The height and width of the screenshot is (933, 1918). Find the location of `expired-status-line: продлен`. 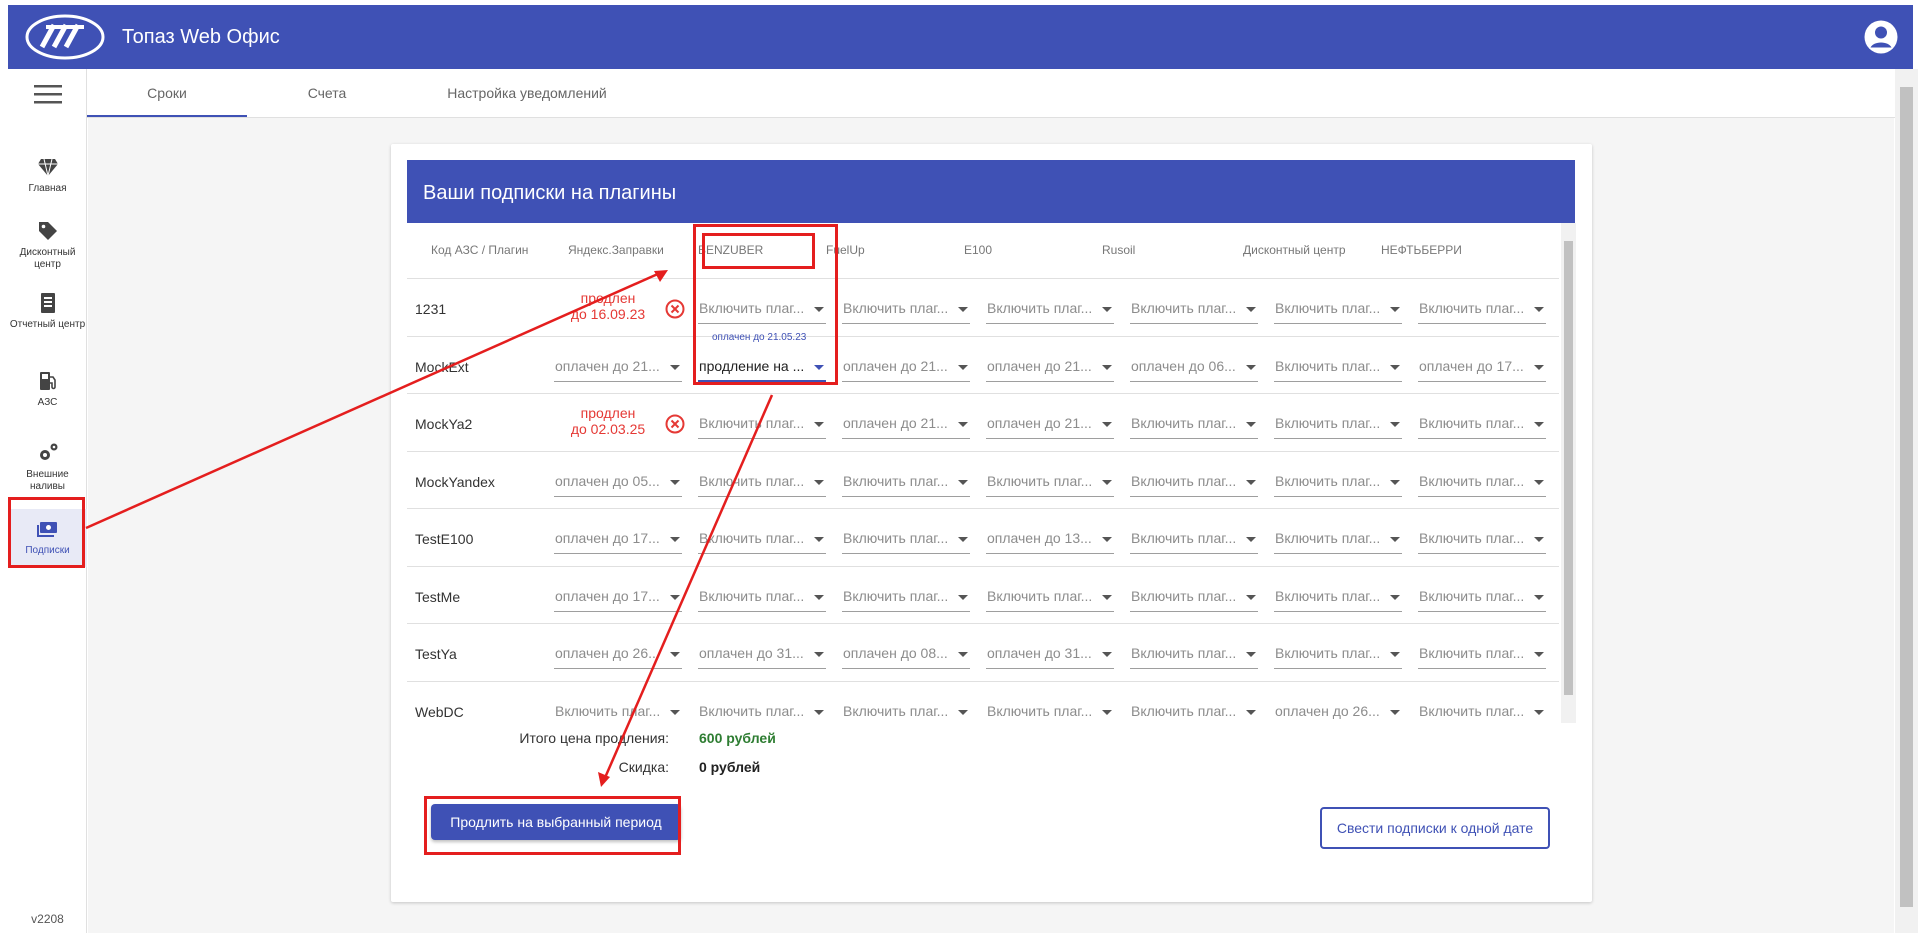

expired-status-line: продлен is located at coordinates (608, 413).